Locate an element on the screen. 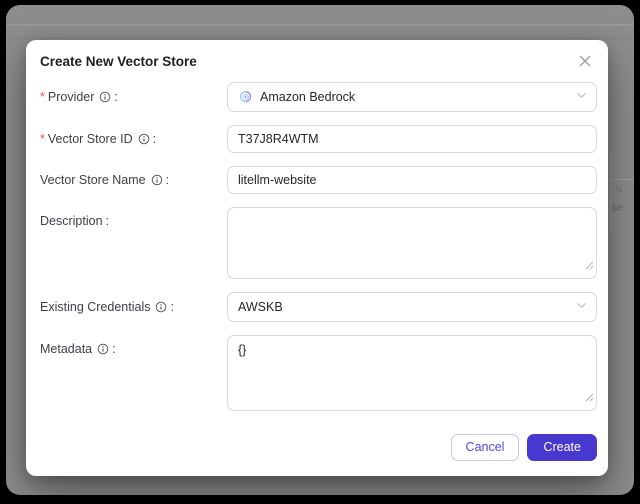  vector-store-id-label: * Vector Store ID : is located at coordinates (133, 139).